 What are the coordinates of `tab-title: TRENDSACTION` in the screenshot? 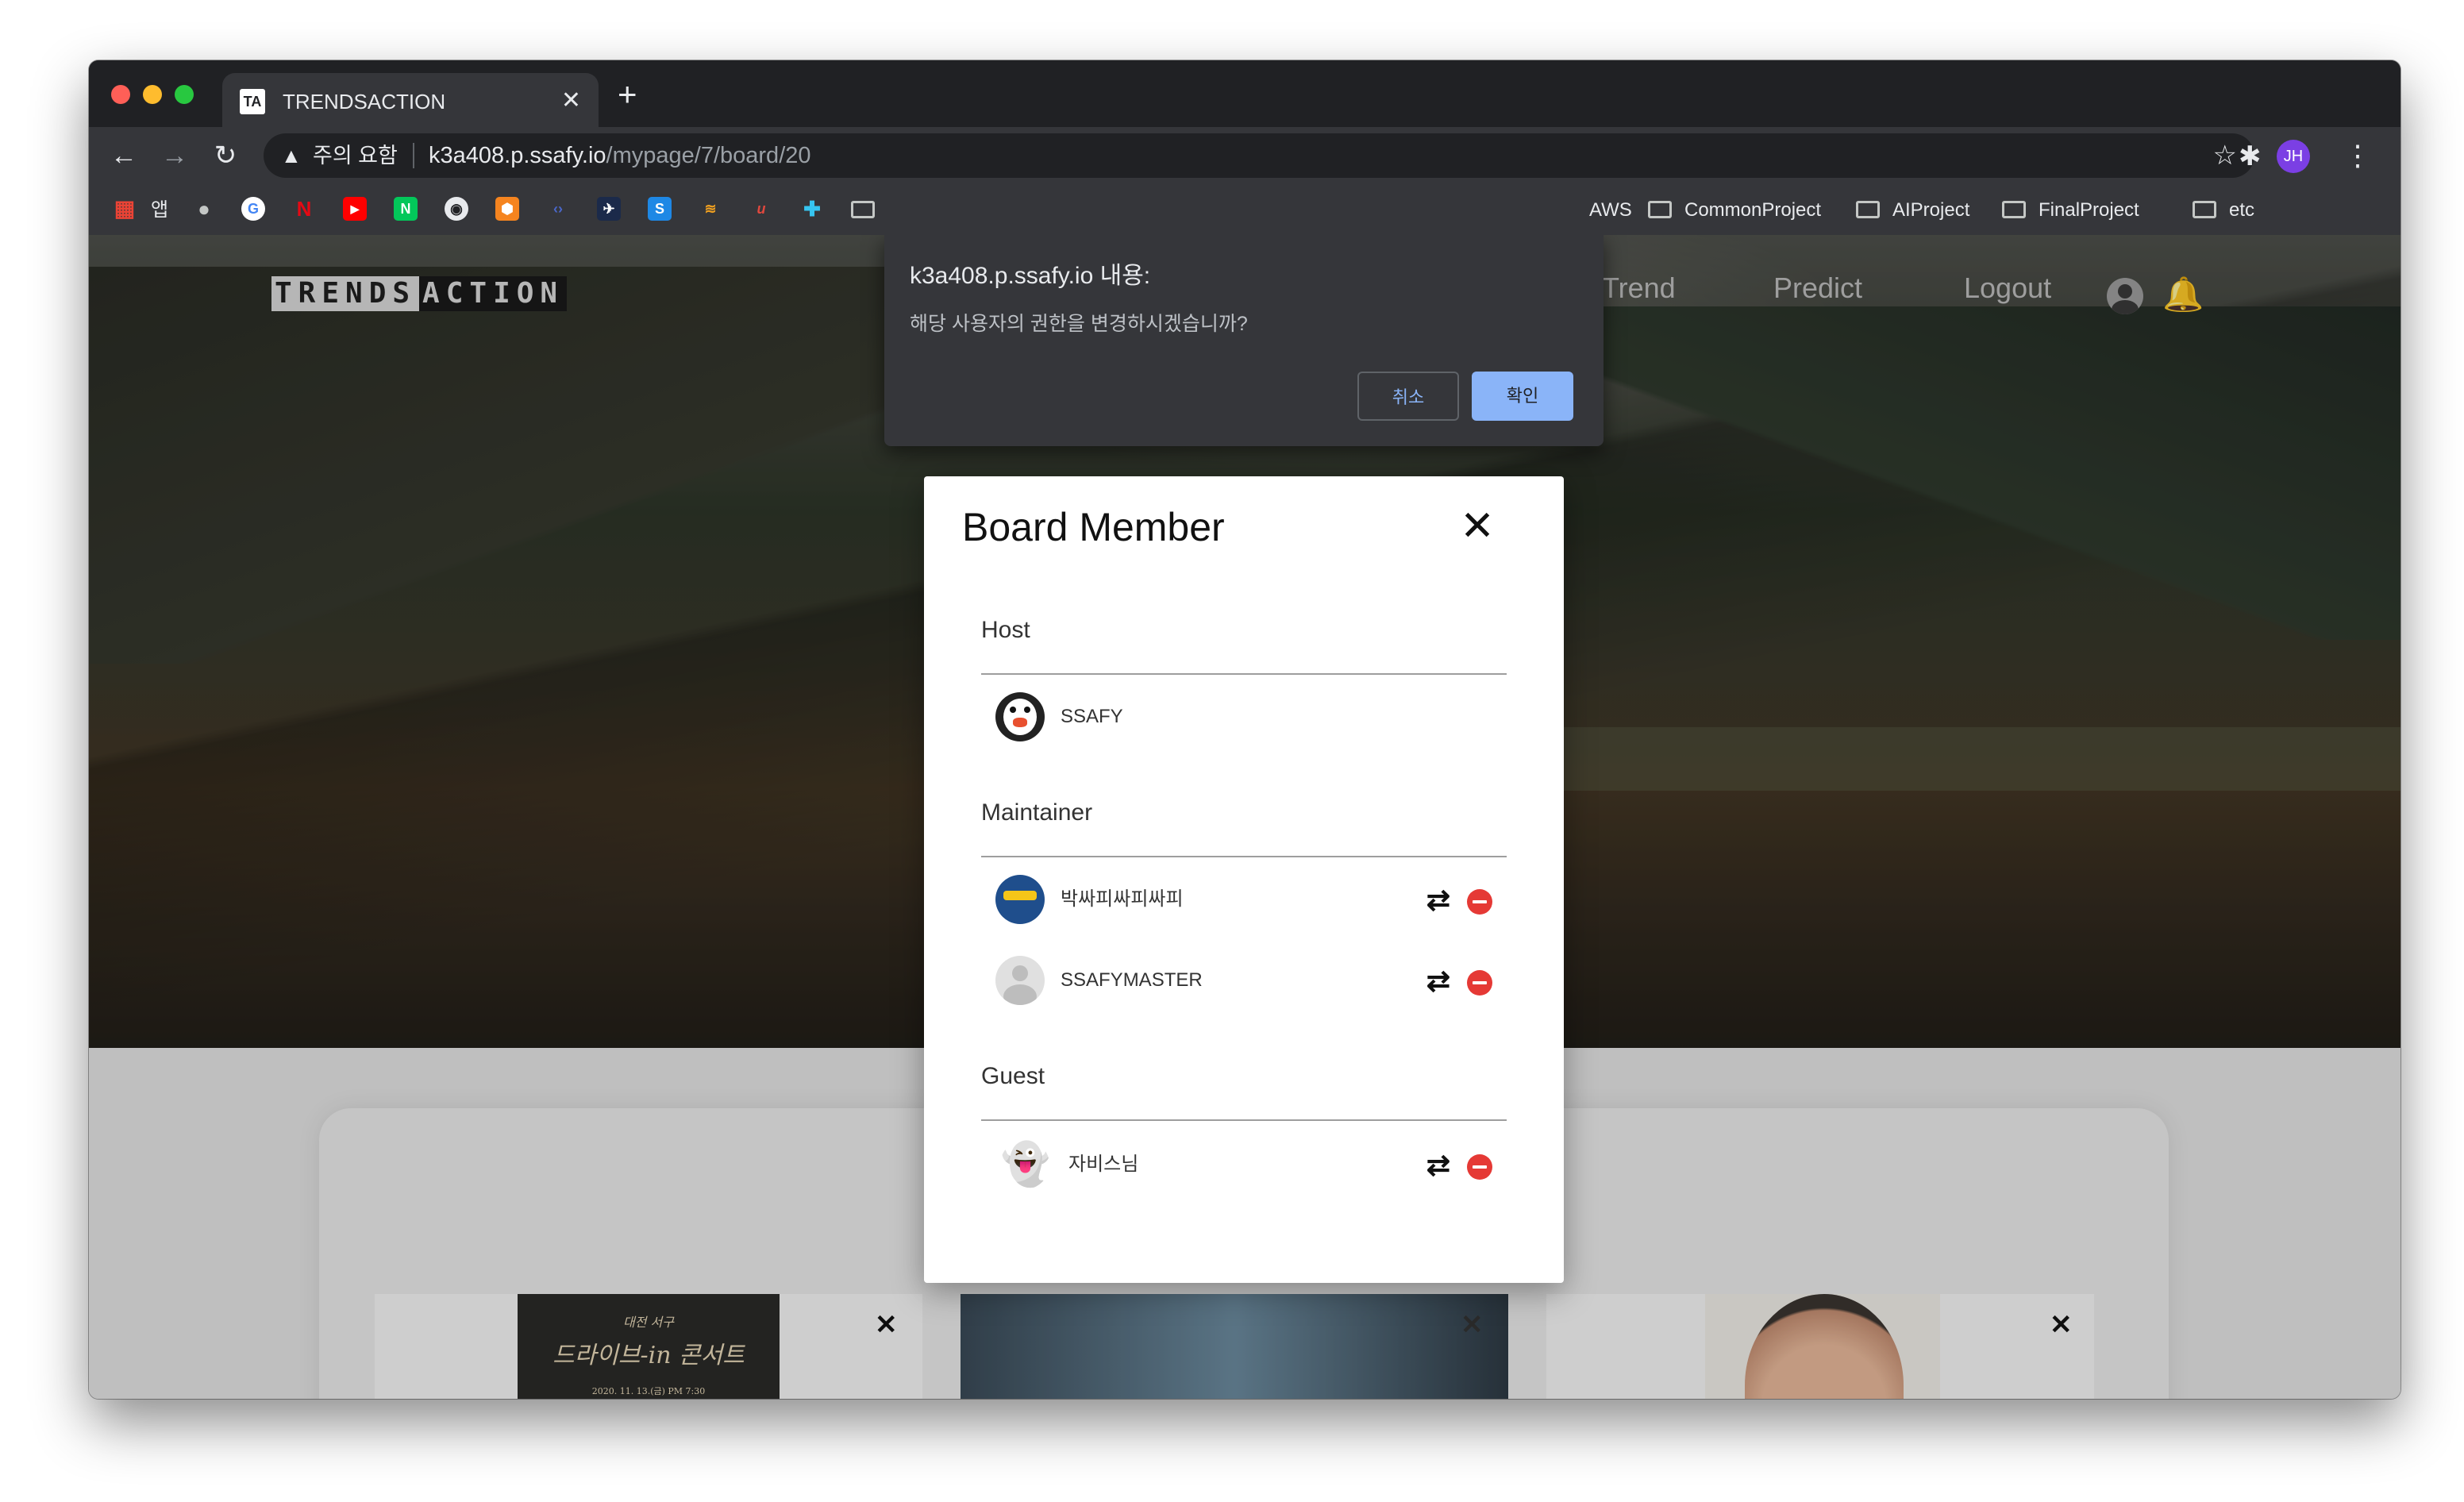 It's located at (364, 102).